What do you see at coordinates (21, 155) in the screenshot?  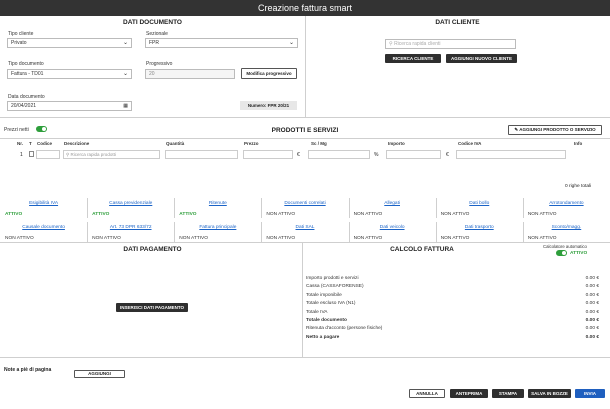 I see `row-nr: 1` at bounding box center [21, 155].